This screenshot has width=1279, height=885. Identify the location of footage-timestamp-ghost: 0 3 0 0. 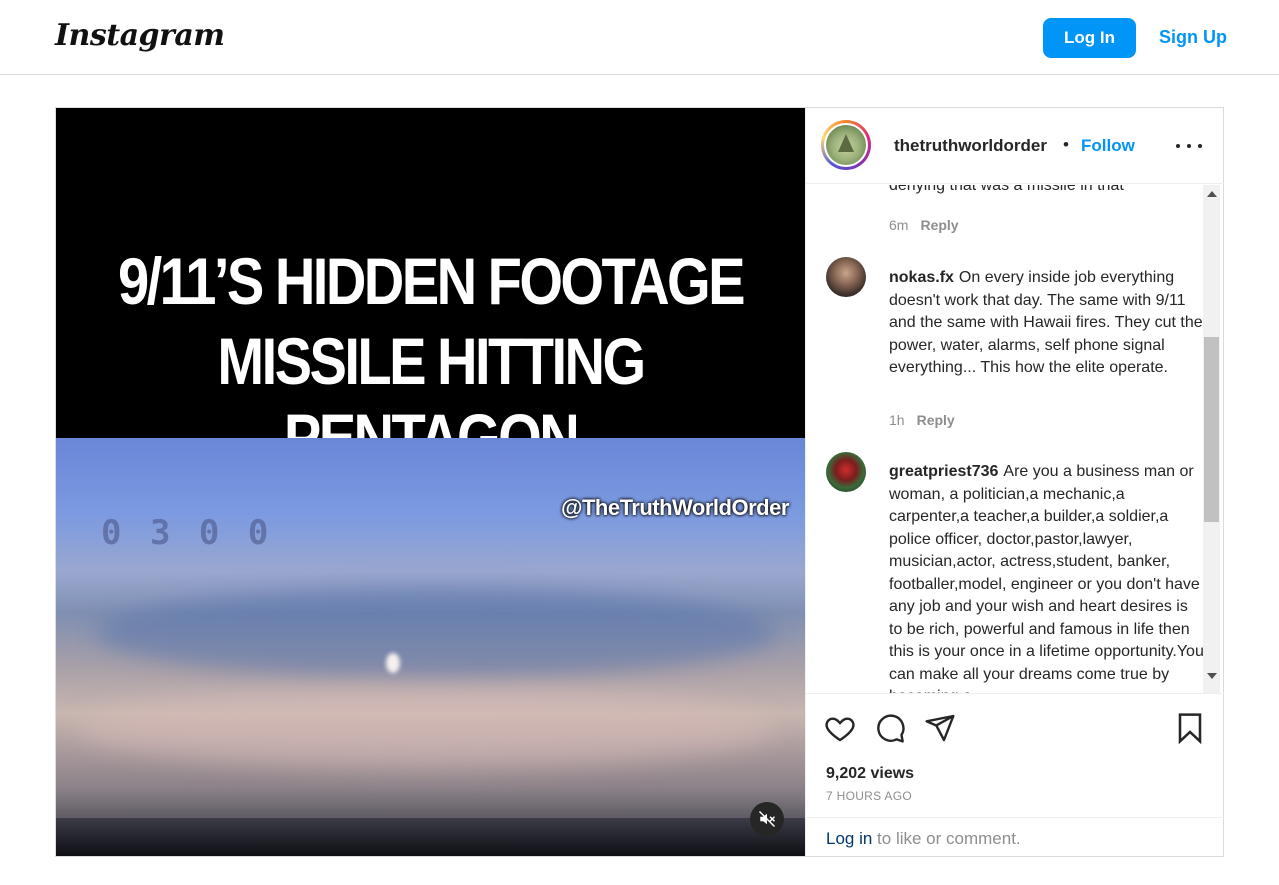
(187, 533).